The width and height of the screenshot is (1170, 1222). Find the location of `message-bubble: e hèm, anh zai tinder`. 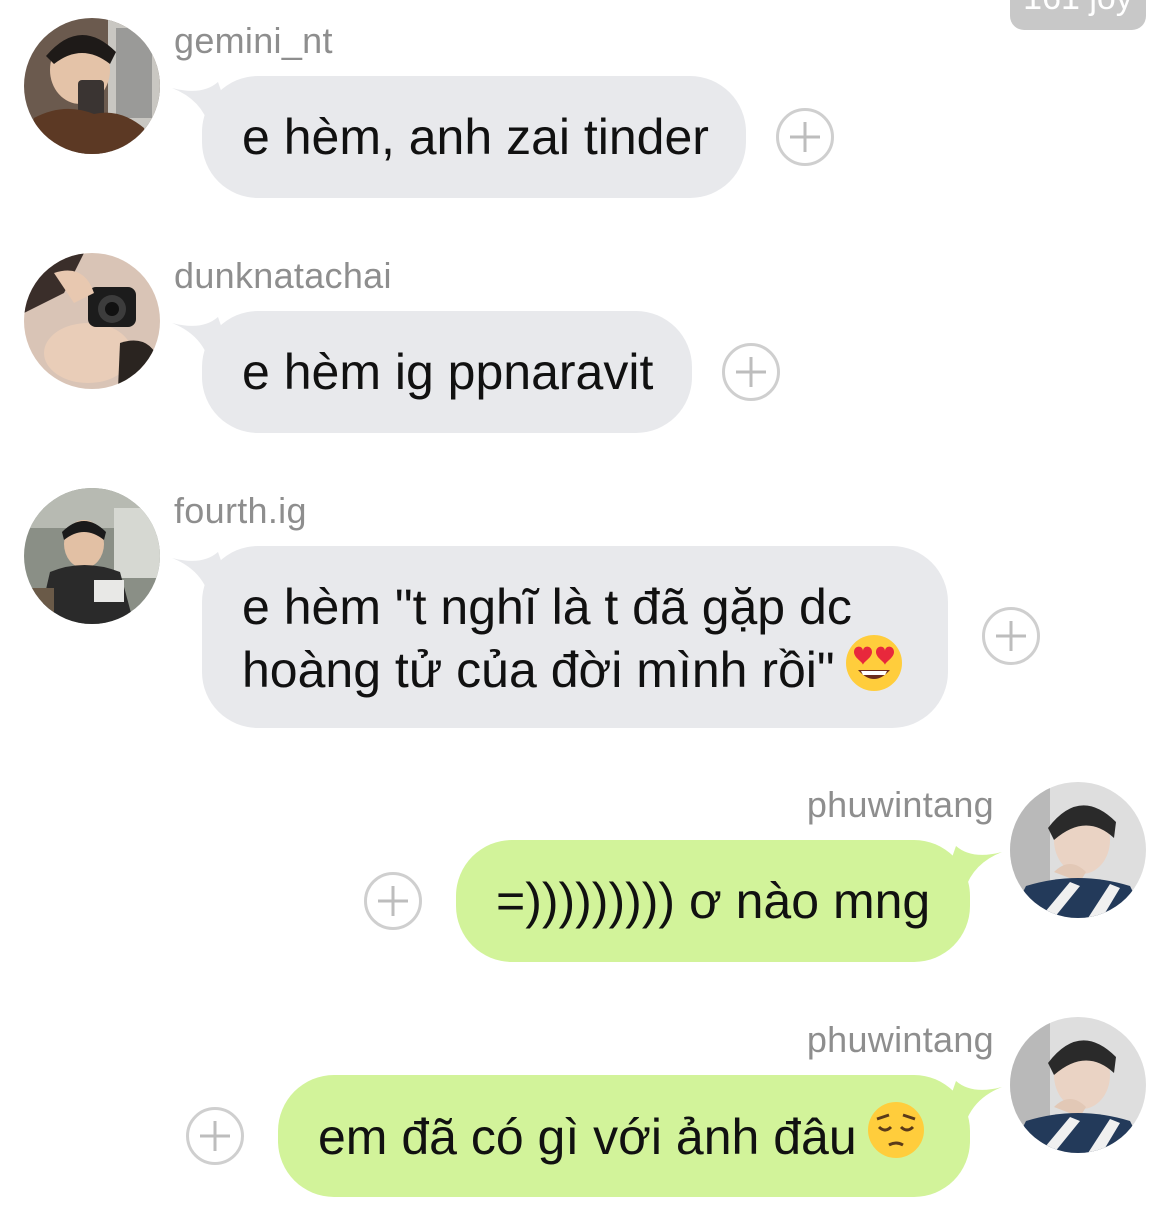

message-bubble: e hèm, anh zai tinder is located at coordinates (474, 137).